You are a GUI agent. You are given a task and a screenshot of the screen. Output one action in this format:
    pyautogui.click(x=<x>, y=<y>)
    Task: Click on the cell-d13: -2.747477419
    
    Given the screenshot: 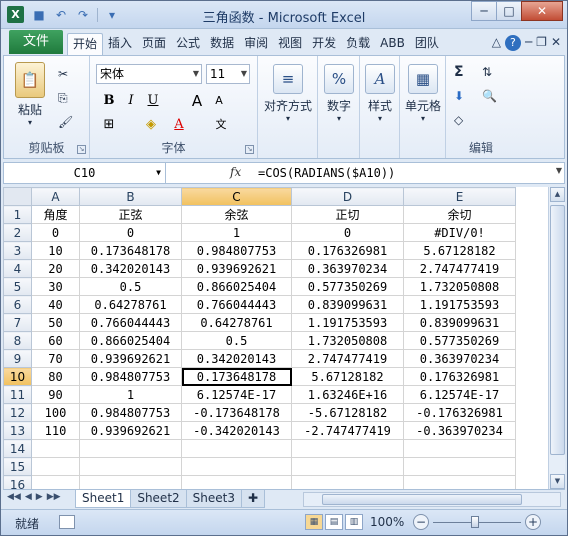 What is the action you would take?
    pyautogui.click(x=347, y=430)
    